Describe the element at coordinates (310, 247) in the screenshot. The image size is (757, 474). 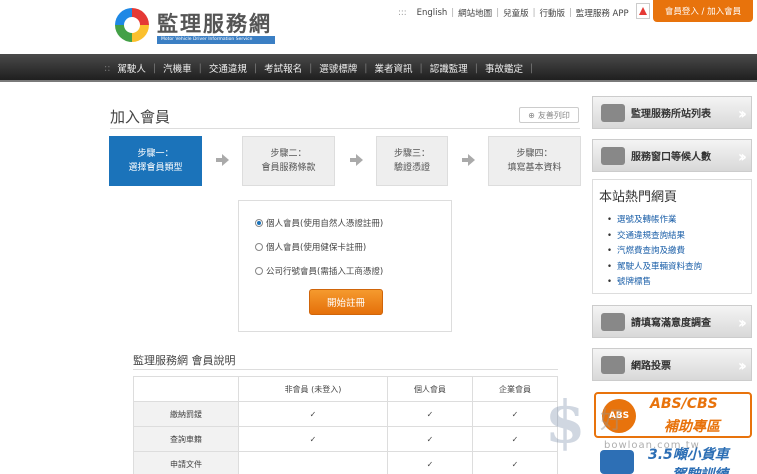
I see `option-health-card: 個人會員(使用健保卡註冊)` at that location.